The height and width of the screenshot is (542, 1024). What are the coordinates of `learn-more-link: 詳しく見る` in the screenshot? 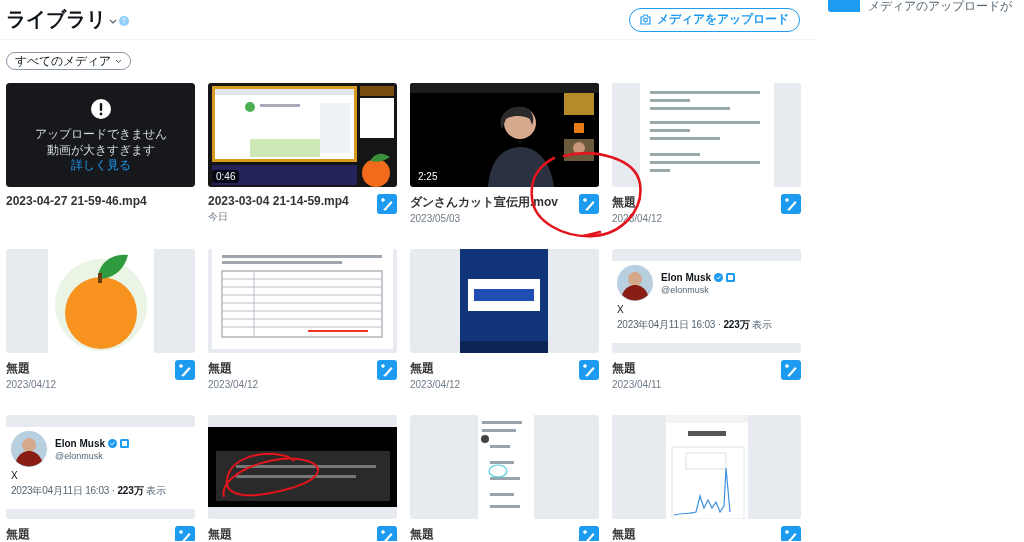 It's located at (100, 165).